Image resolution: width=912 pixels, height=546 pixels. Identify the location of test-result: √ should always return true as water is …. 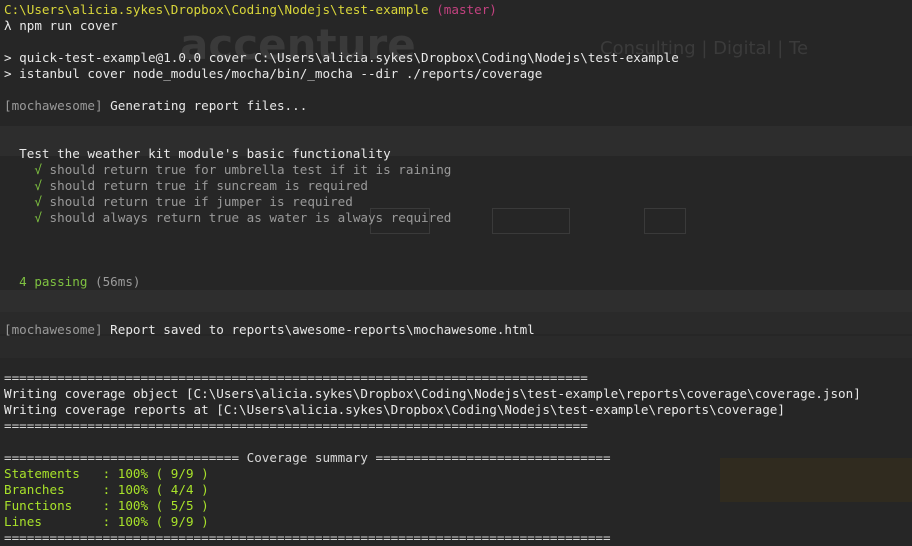
(243, 217).